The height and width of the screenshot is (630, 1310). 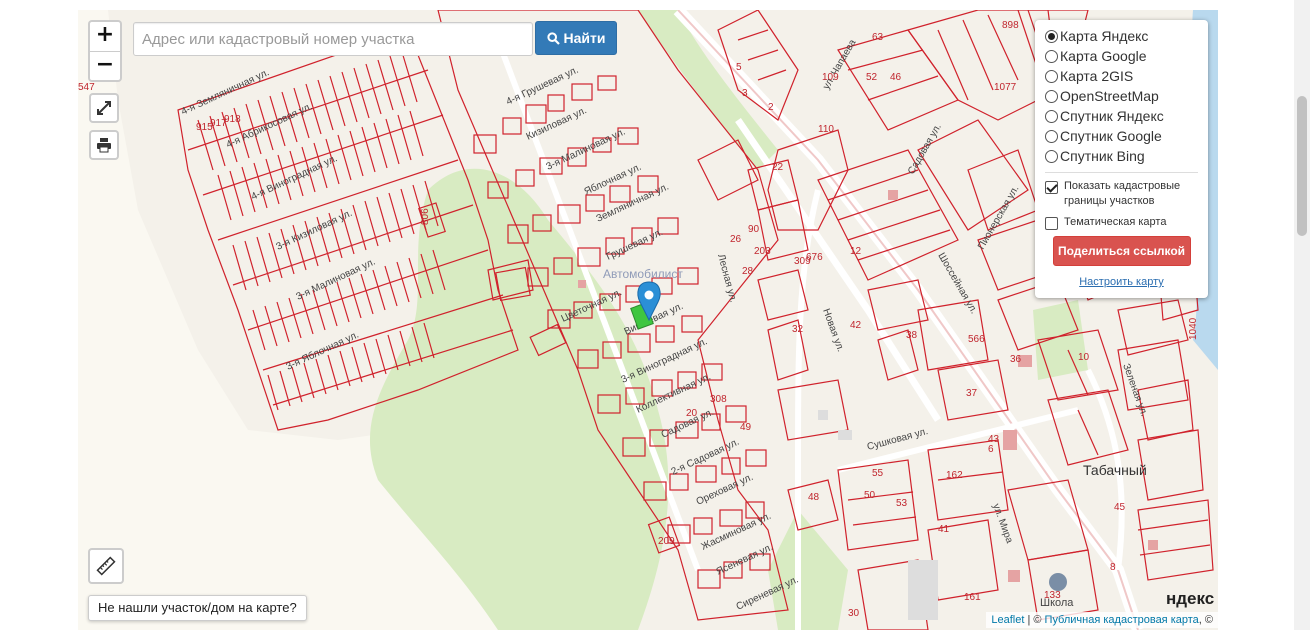 I want to click on parcel-number: 203, so click(x=762, y=251).